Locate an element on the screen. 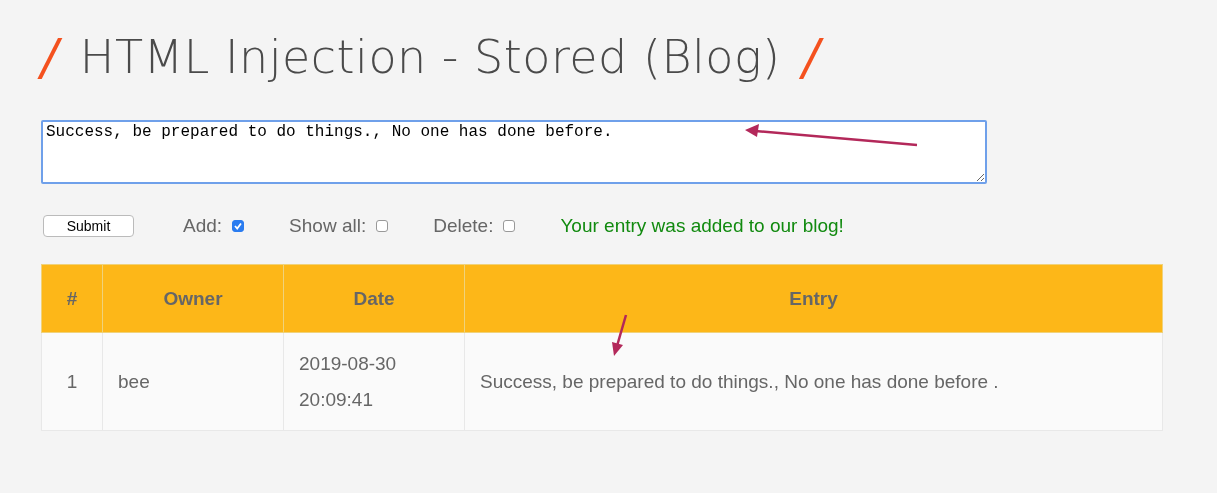  column-header: # is located at coordinates (72, 298).